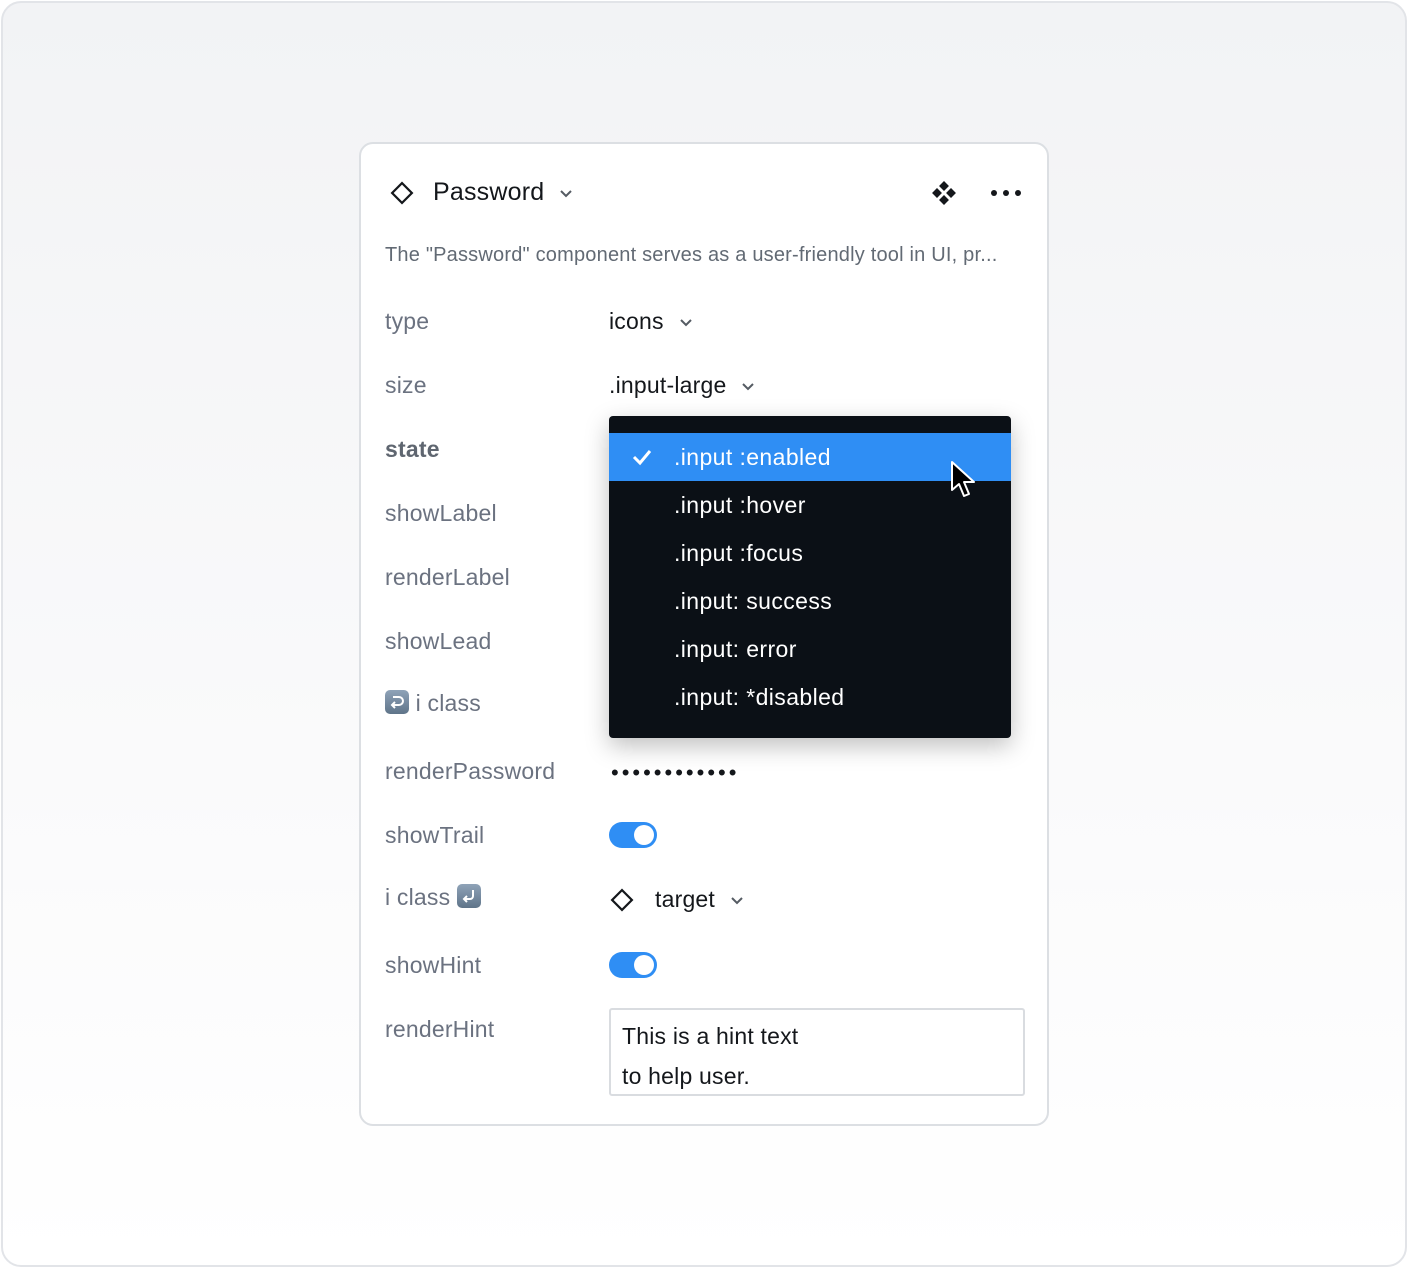  I want to click on arrow-right-hook-icon, so click(397, 702).